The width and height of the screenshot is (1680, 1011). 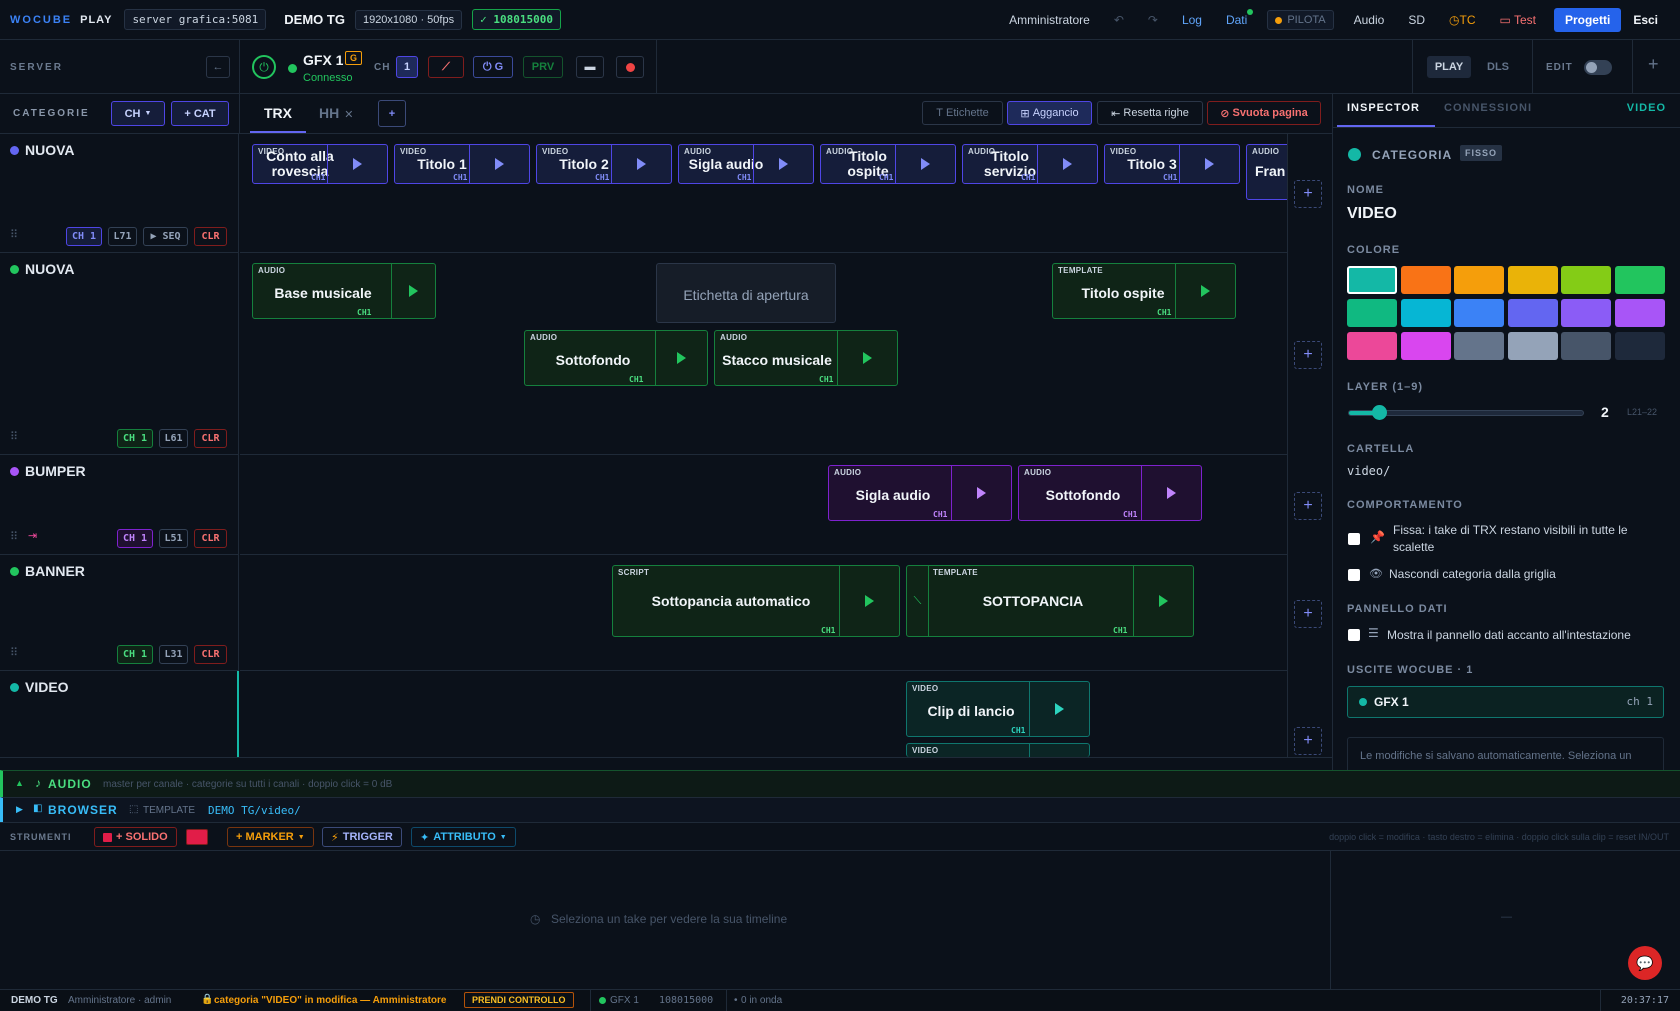 What do you see at coordinates (173, 438) in the screenshot?
I see `layer-tag: L61` at bounding box center [173, 438].